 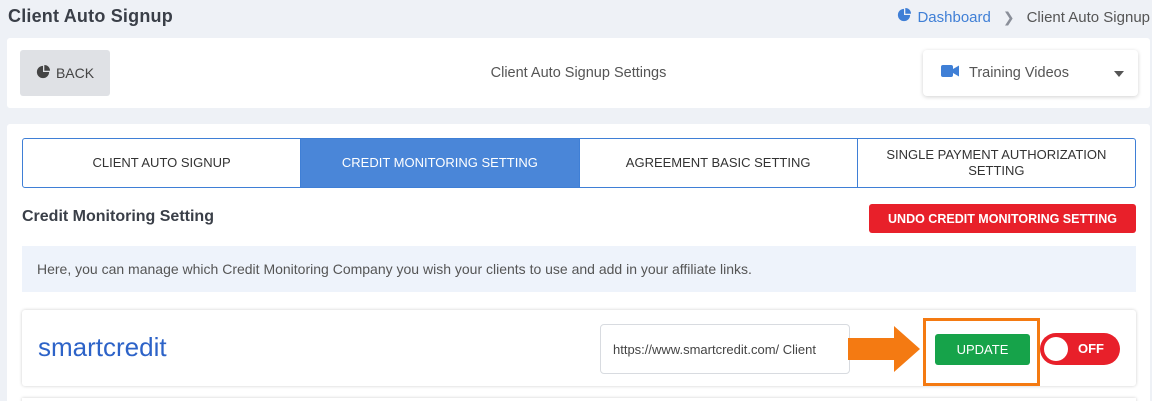 What do you see at coordinates (982, 349) in the screenshot?
I see `update-button: UPDATE` at bounding box center [982, 349].